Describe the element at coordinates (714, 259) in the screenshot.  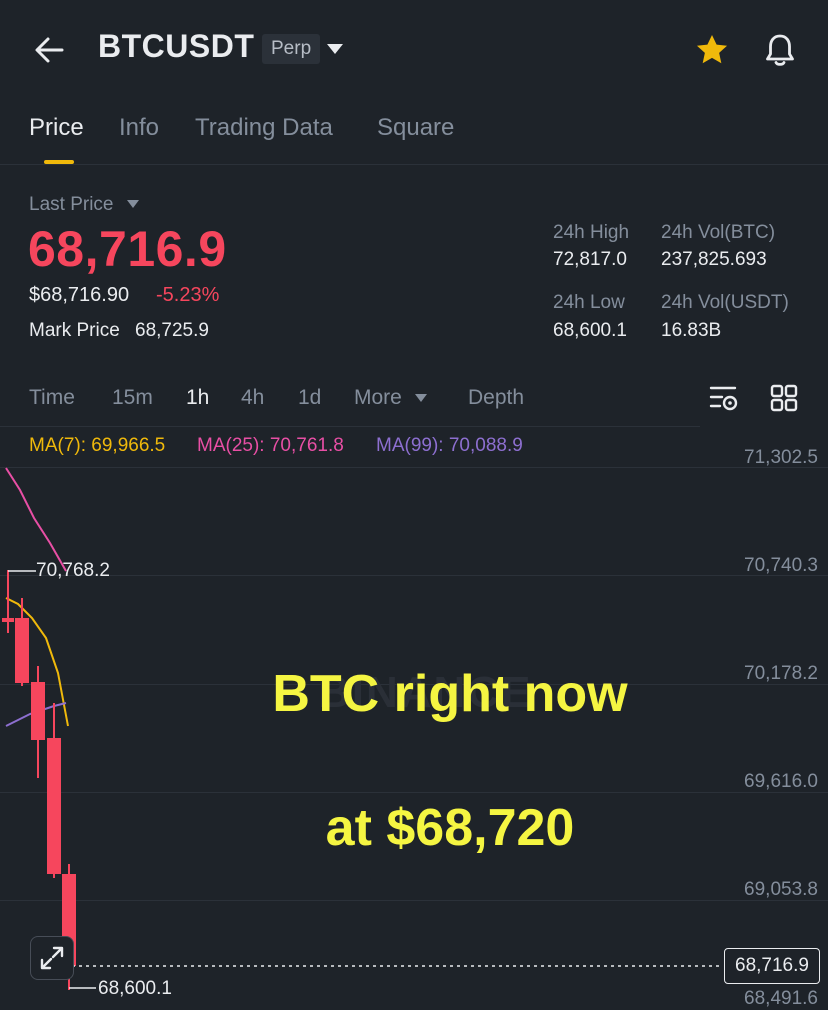
I see `vol-btc-value: 237,825.693` at that location.